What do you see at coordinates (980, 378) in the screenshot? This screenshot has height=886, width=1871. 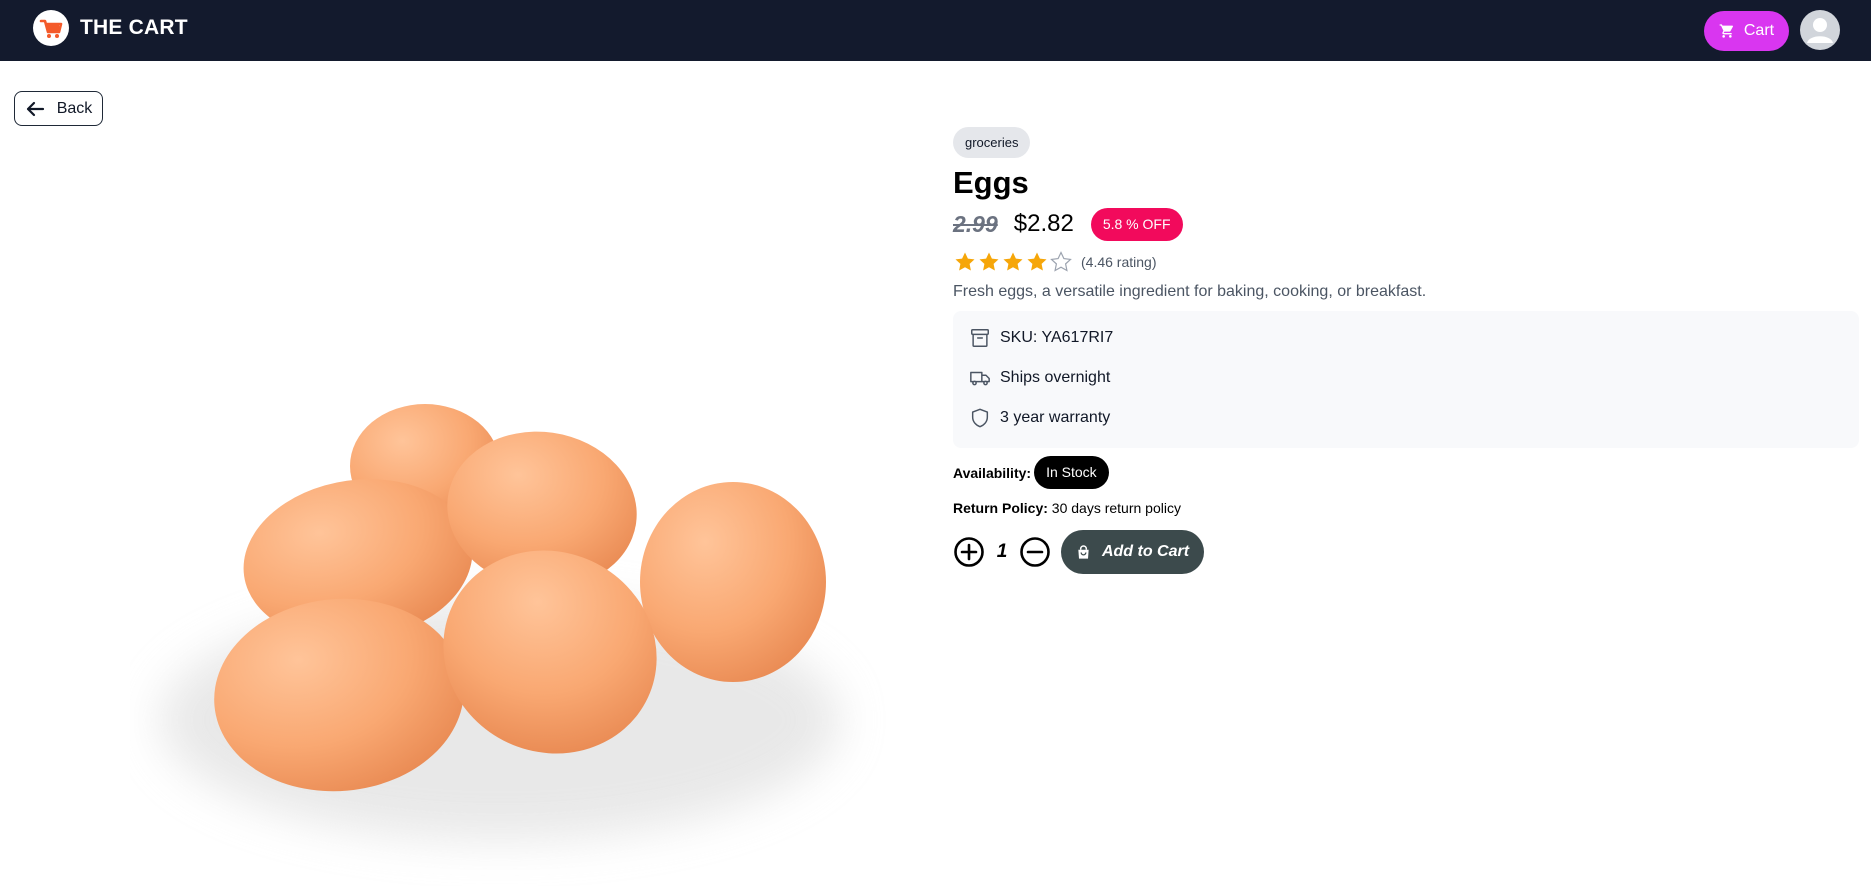 I see `truck-icon` at bounding box center [980, 378].